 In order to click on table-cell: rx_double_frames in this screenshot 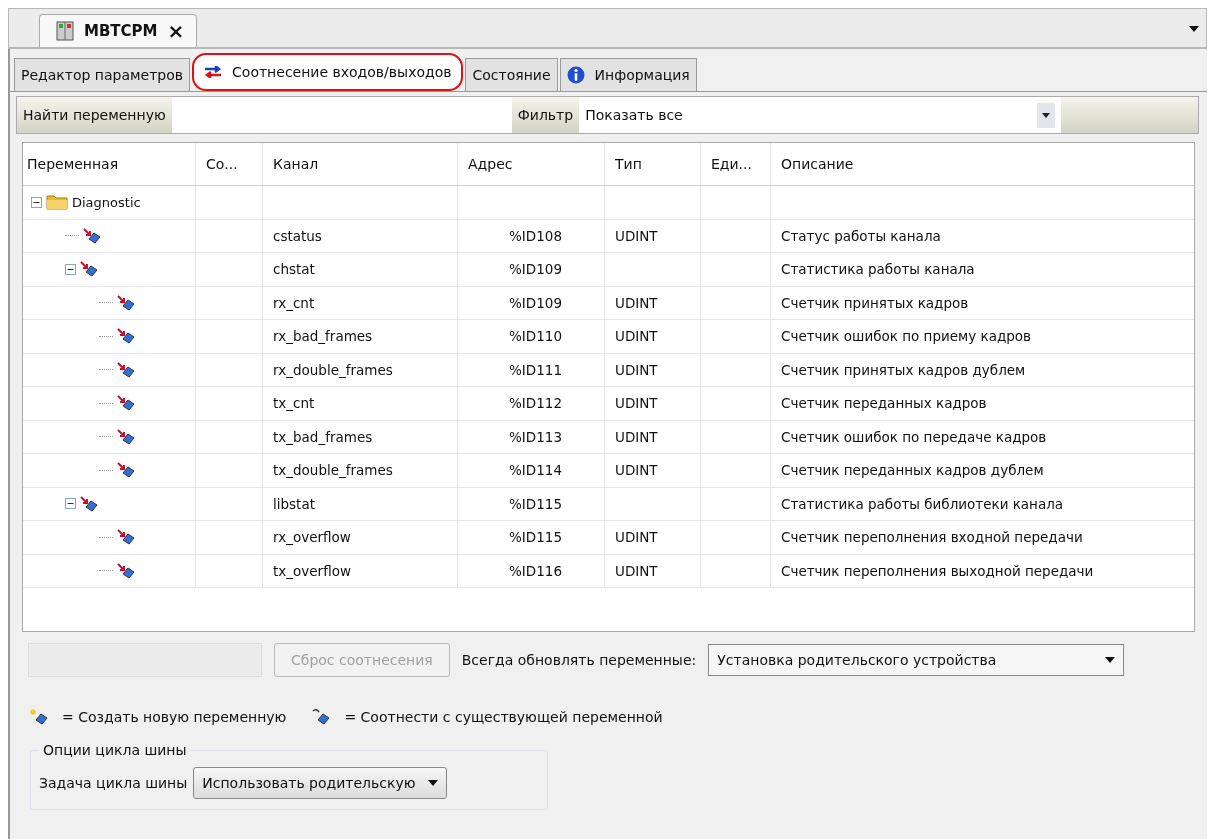, I will do `click(333, 369)`.